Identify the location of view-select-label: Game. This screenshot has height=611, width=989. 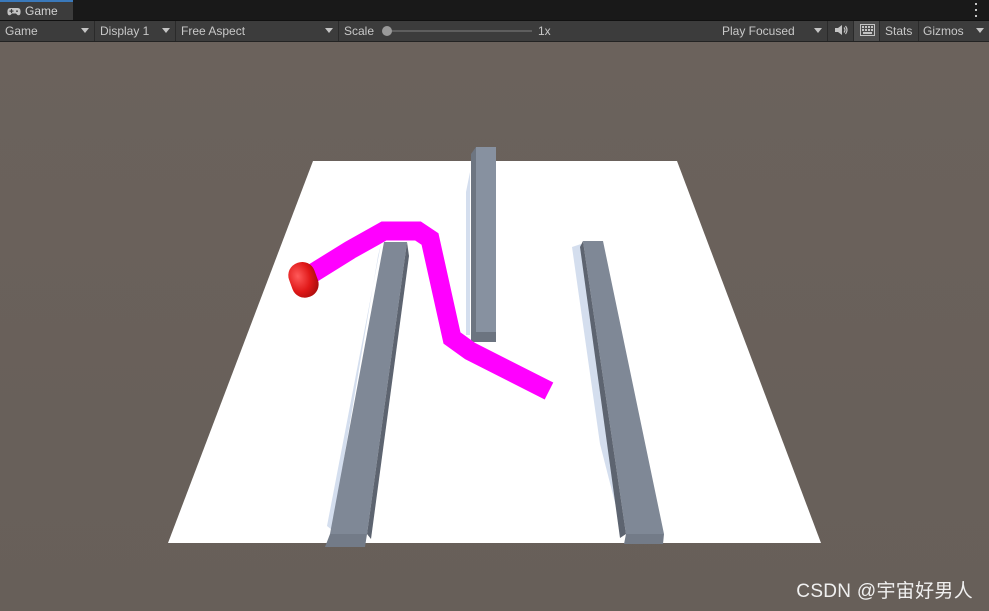
(21, 31).